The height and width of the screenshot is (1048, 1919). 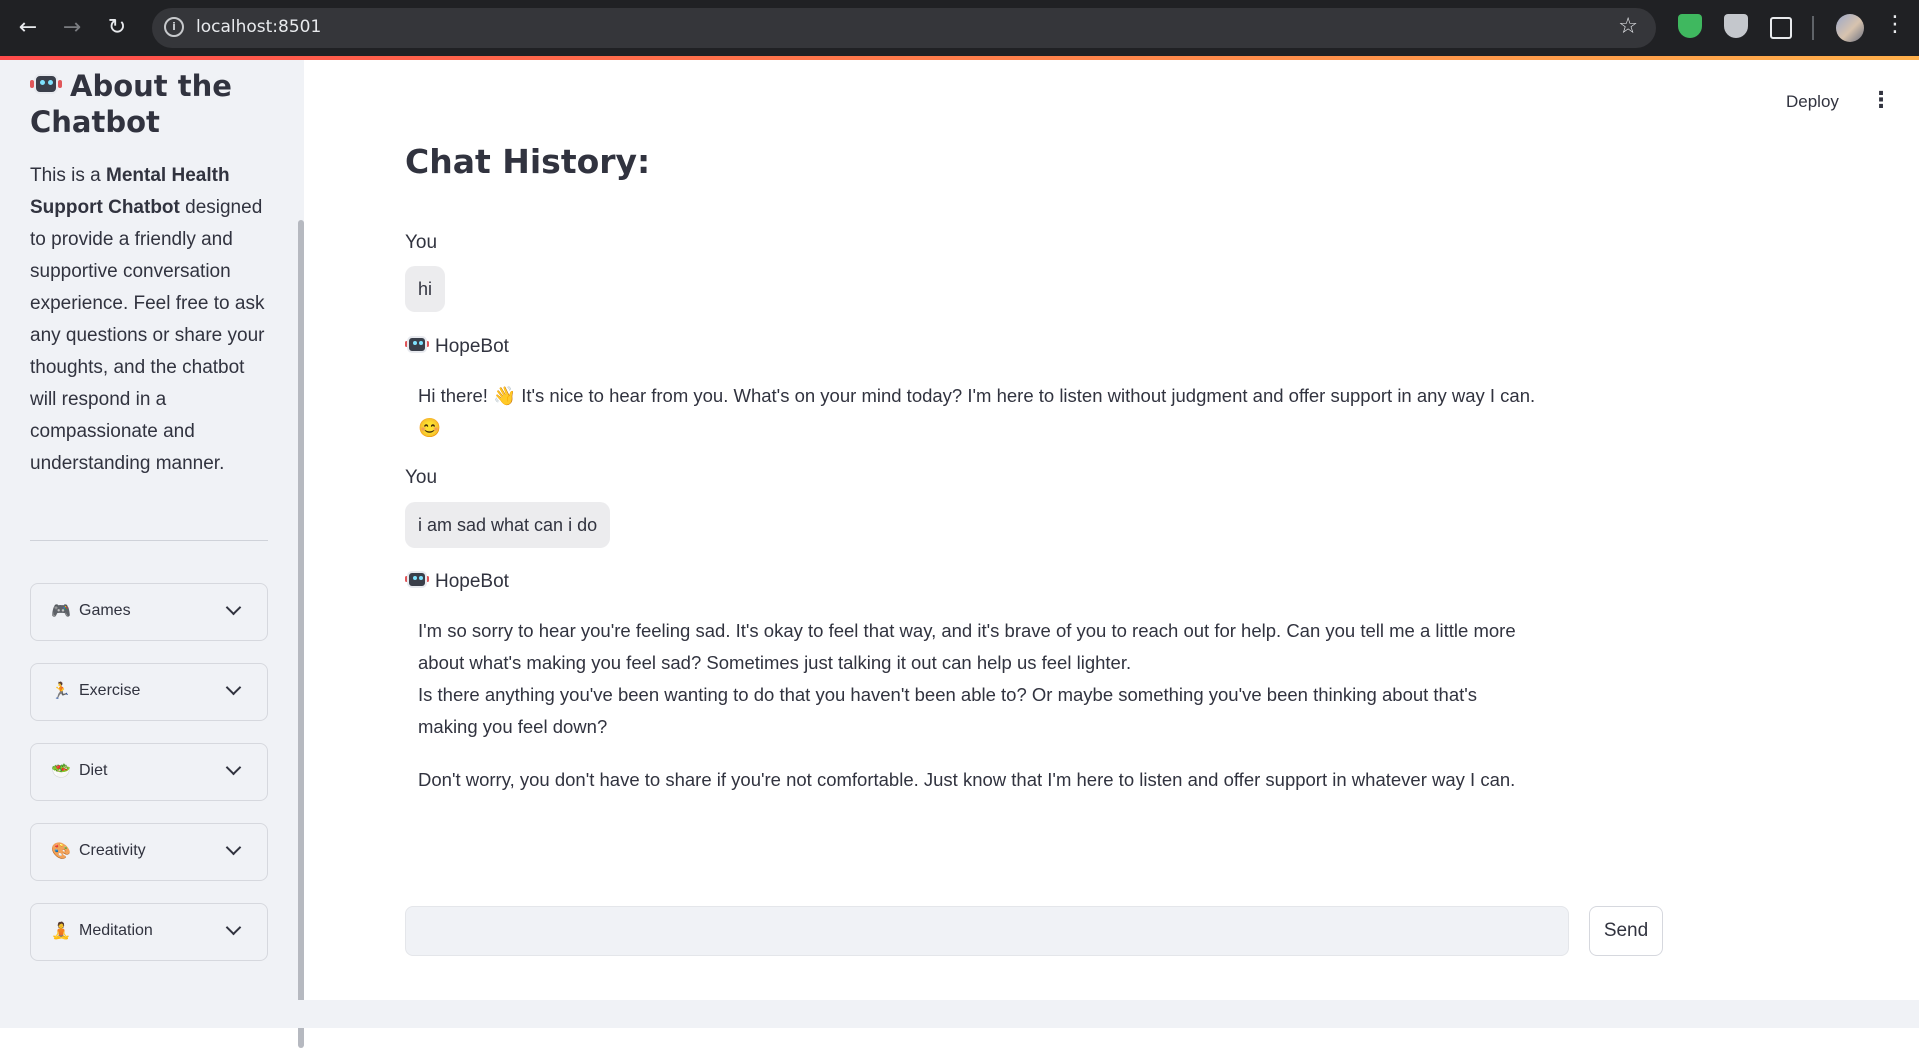 I want to click on extensions-puzzle-icon, so click(x=1781, y=28).